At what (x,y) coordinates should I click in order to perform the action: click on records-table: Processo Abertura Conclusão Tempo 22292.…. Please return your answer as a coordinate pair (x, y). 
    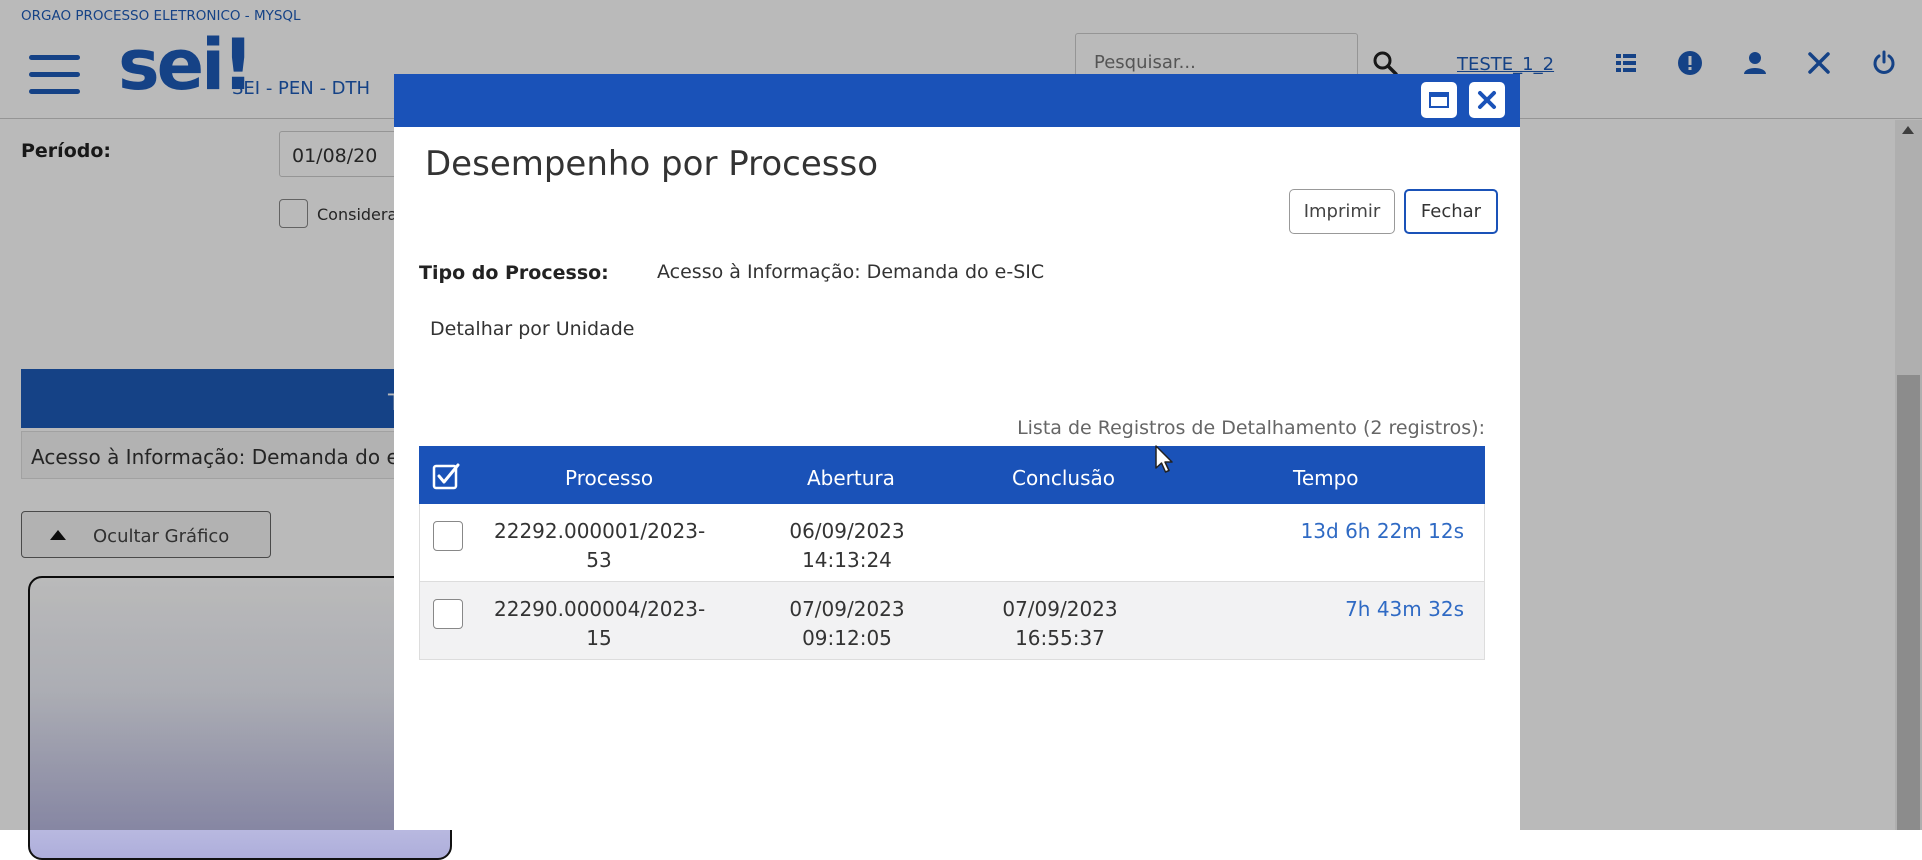
    Looking at the image, I should click on (952, 553).